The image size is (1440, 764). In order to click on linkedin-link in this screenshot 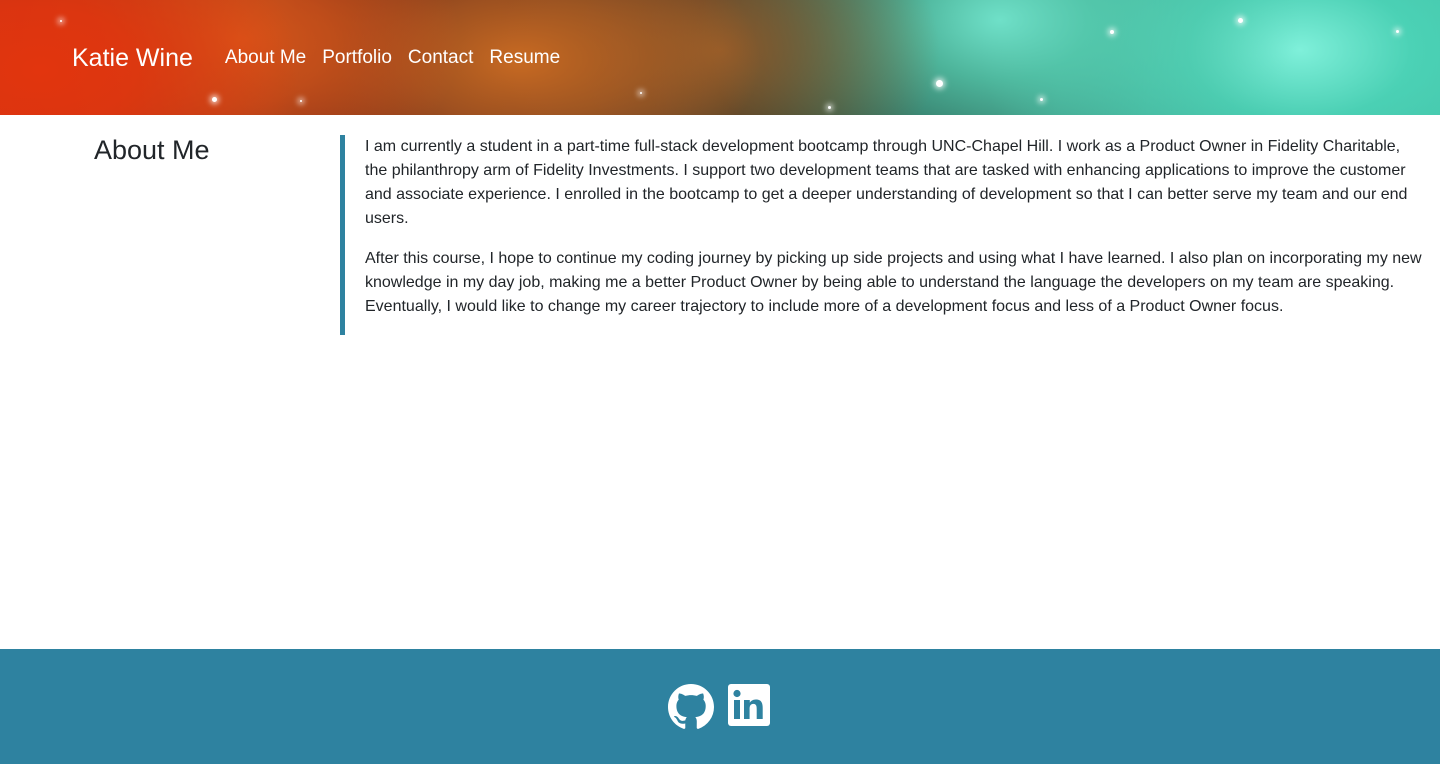, I will do `click(751, 707)`.